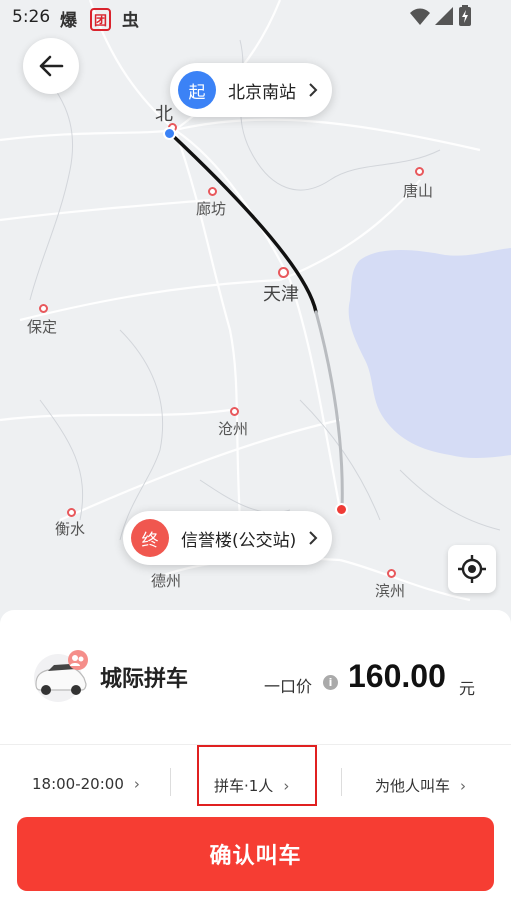  I want to click on selection-highlight-box, so click(257, 775).